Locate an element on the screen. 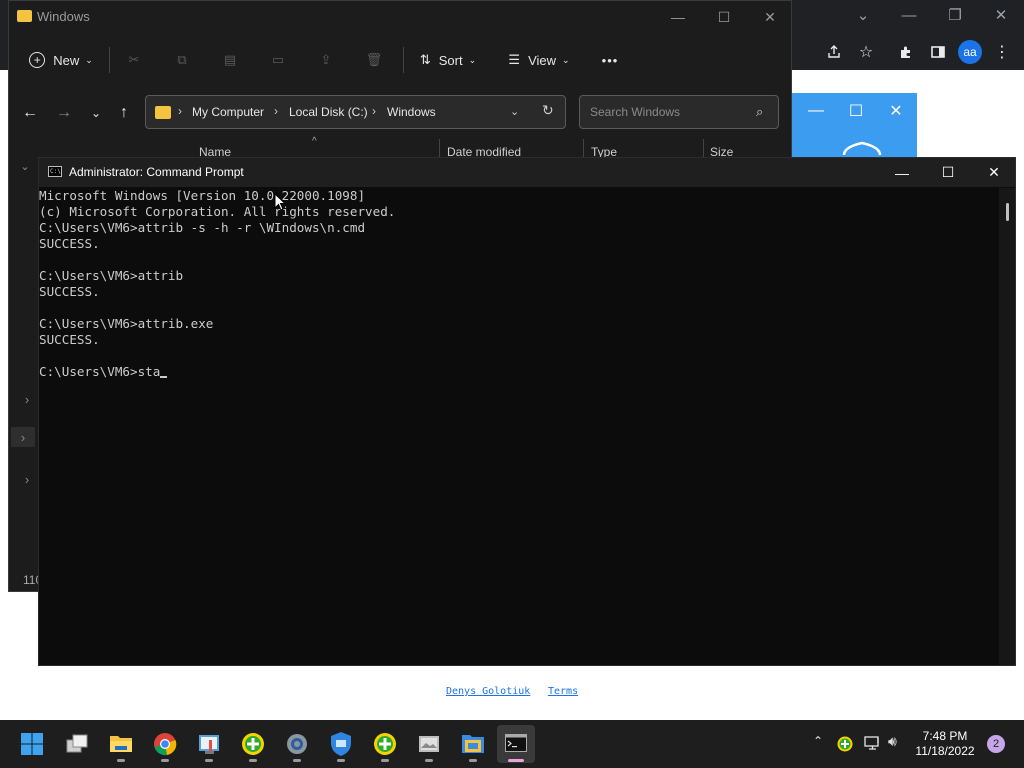 The height and width of the screenshot is (768, 1024). console-prompt-text: C:\Users\VM6>sta is located at coordinates (100, 371).